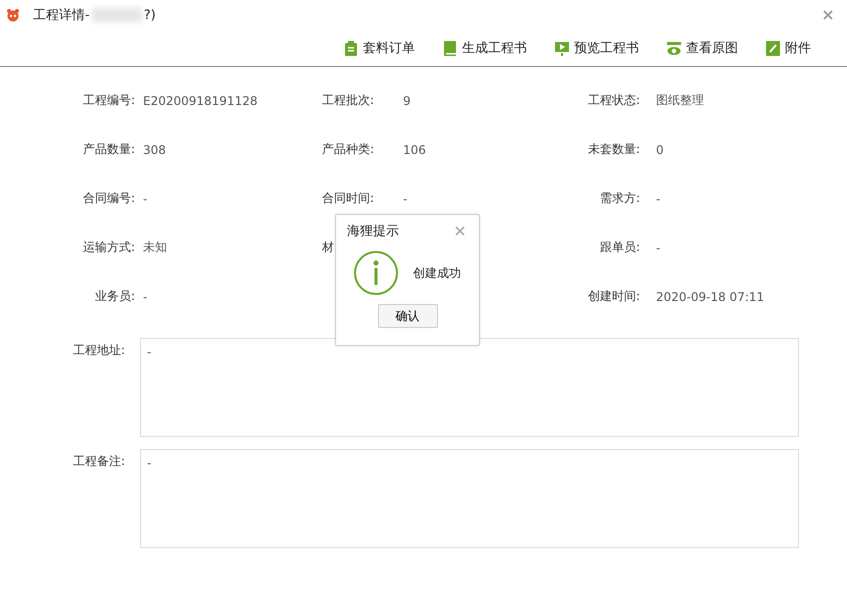 Image resolution: width=847 pixels, height=594 pixels. I want to click on window-title: 工程详情-, so click(61, 15).